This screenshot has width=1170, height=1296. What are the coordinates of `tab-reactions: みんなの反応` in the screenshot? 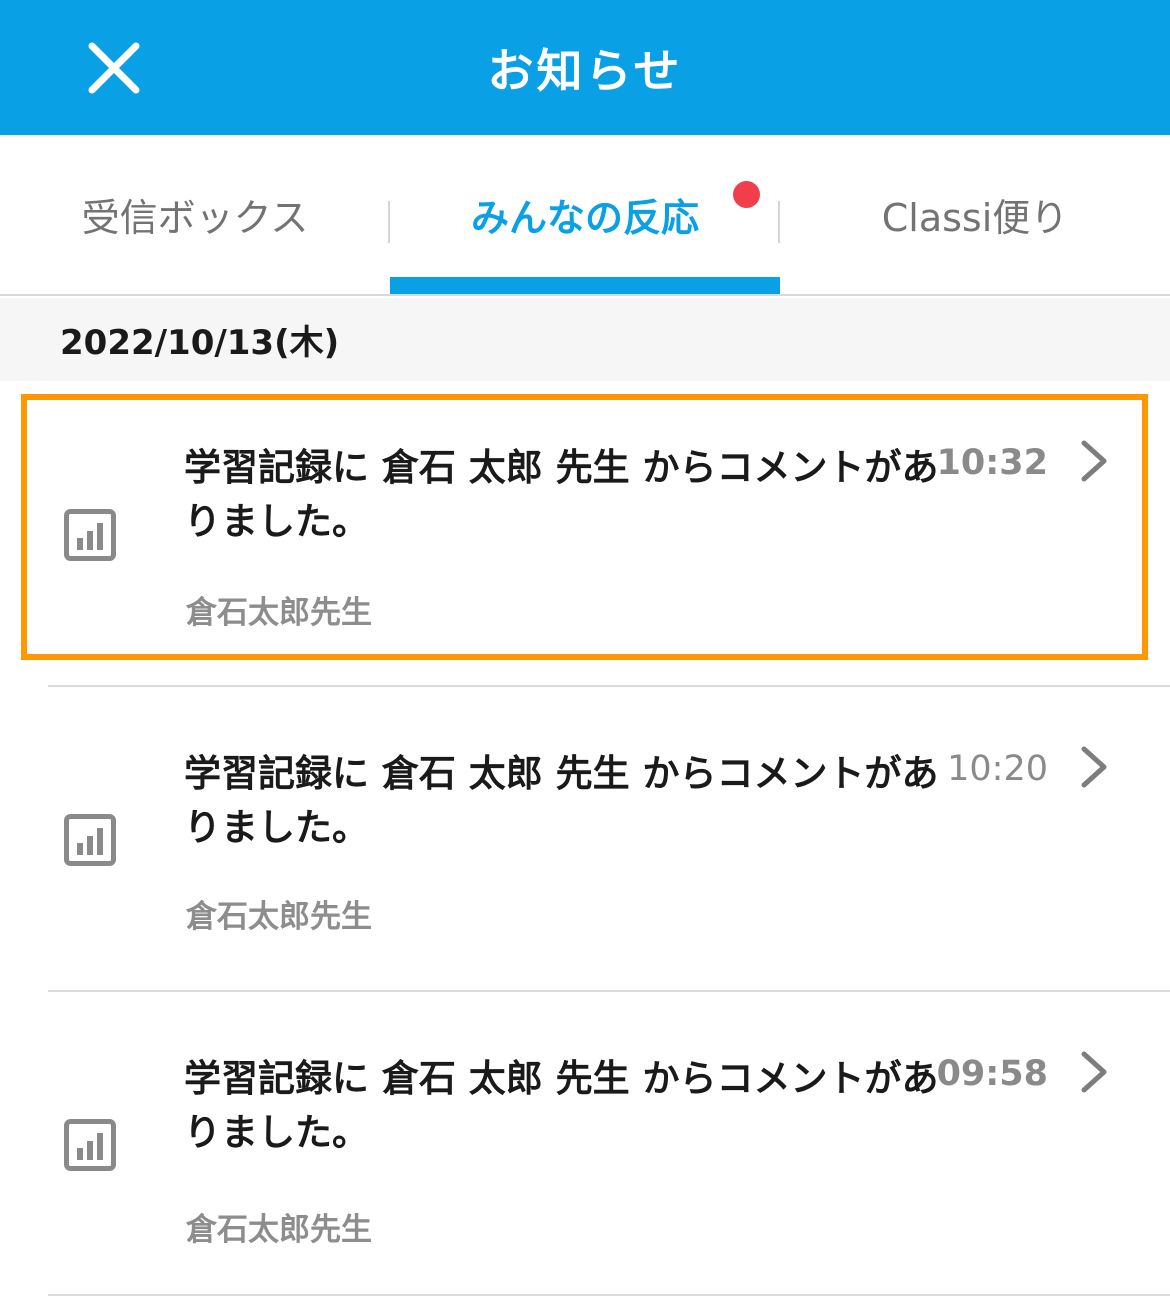 It's located at (585, 214).